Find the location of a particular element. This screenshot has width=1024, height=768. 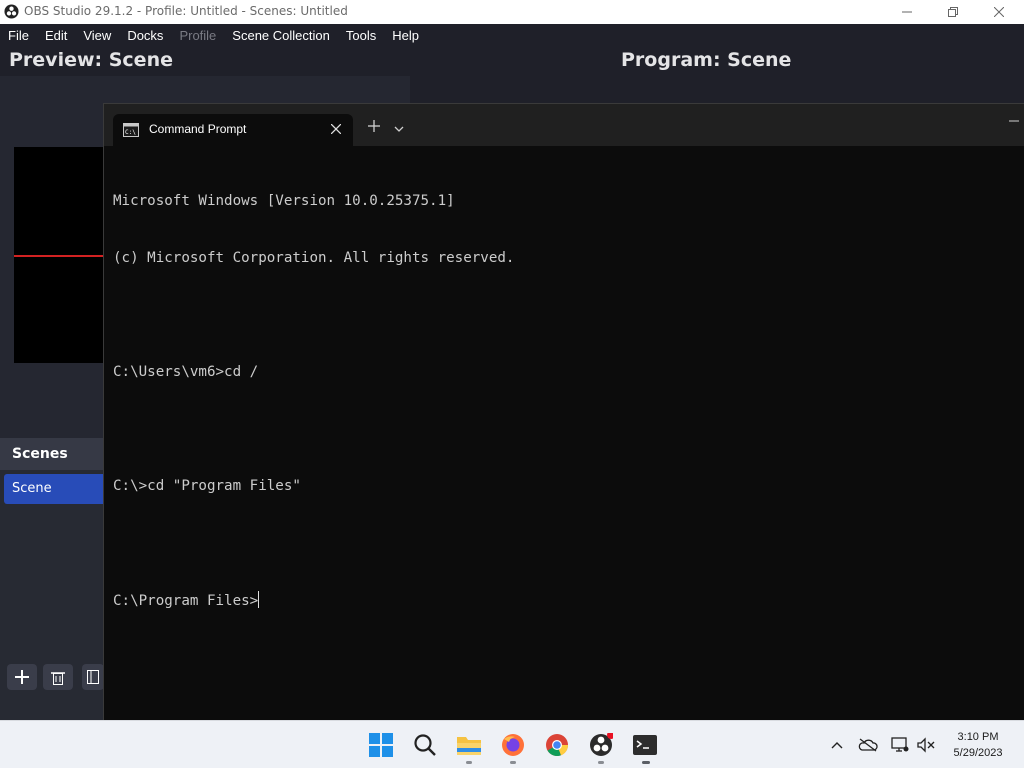

menu-file: File is located at coordinates (18, 35).